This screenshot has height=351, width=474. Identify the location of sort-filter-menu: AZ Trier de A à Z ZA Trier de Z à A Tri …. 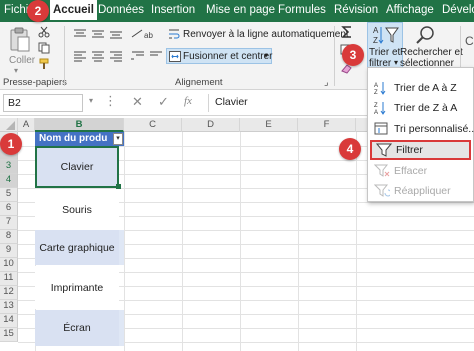
(420, 134).